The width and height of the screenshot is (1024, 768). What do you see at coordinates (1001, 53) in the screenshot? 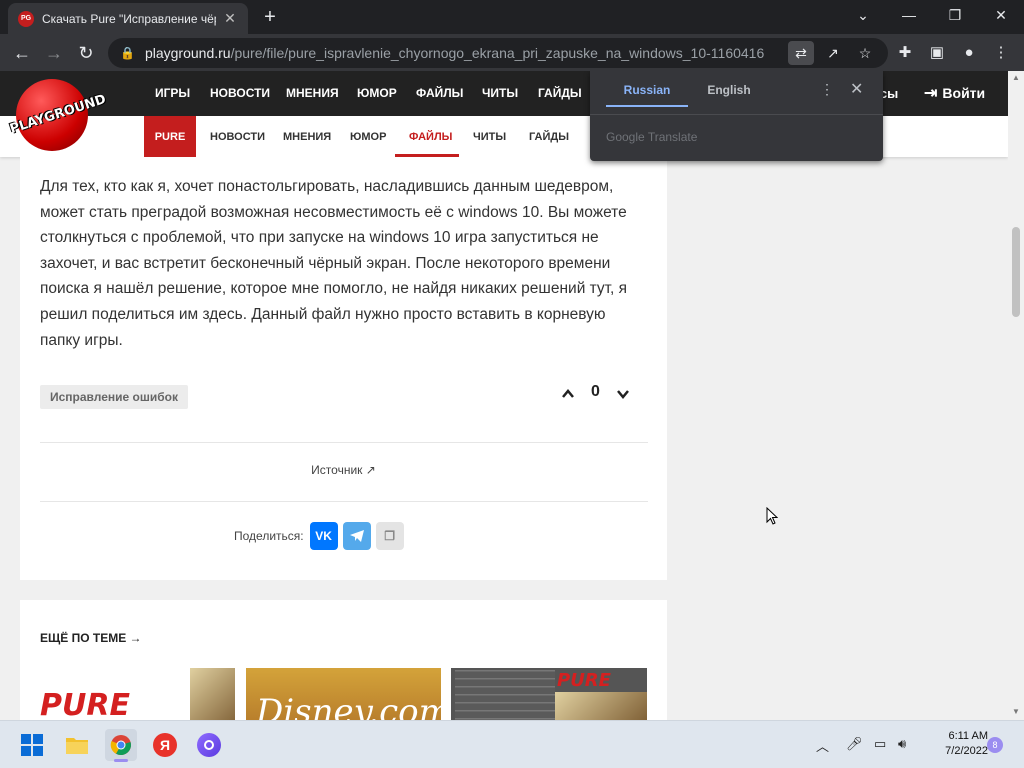
I see `menu-kebab-icon: ⋮` at bounding box center [1001, 53].